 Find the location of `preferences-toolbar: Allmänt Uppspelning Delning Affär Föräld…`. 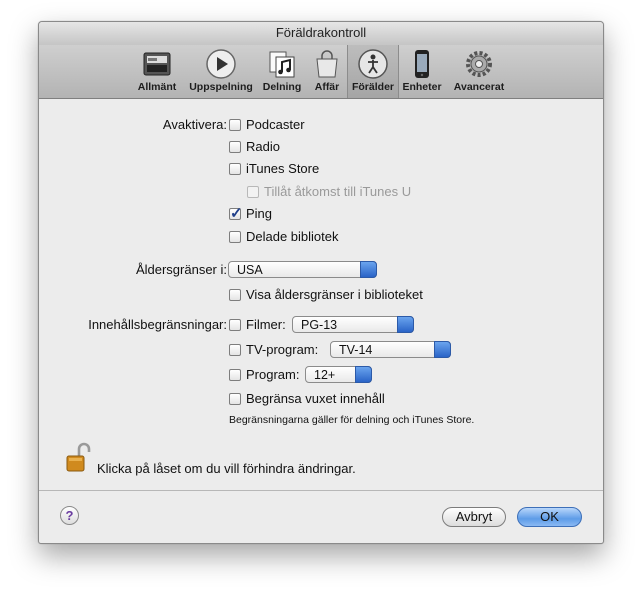

preferences-toolbar: Allmänt Uppspelning Delning Affär Föräld… is located at coordinates (321, 72).